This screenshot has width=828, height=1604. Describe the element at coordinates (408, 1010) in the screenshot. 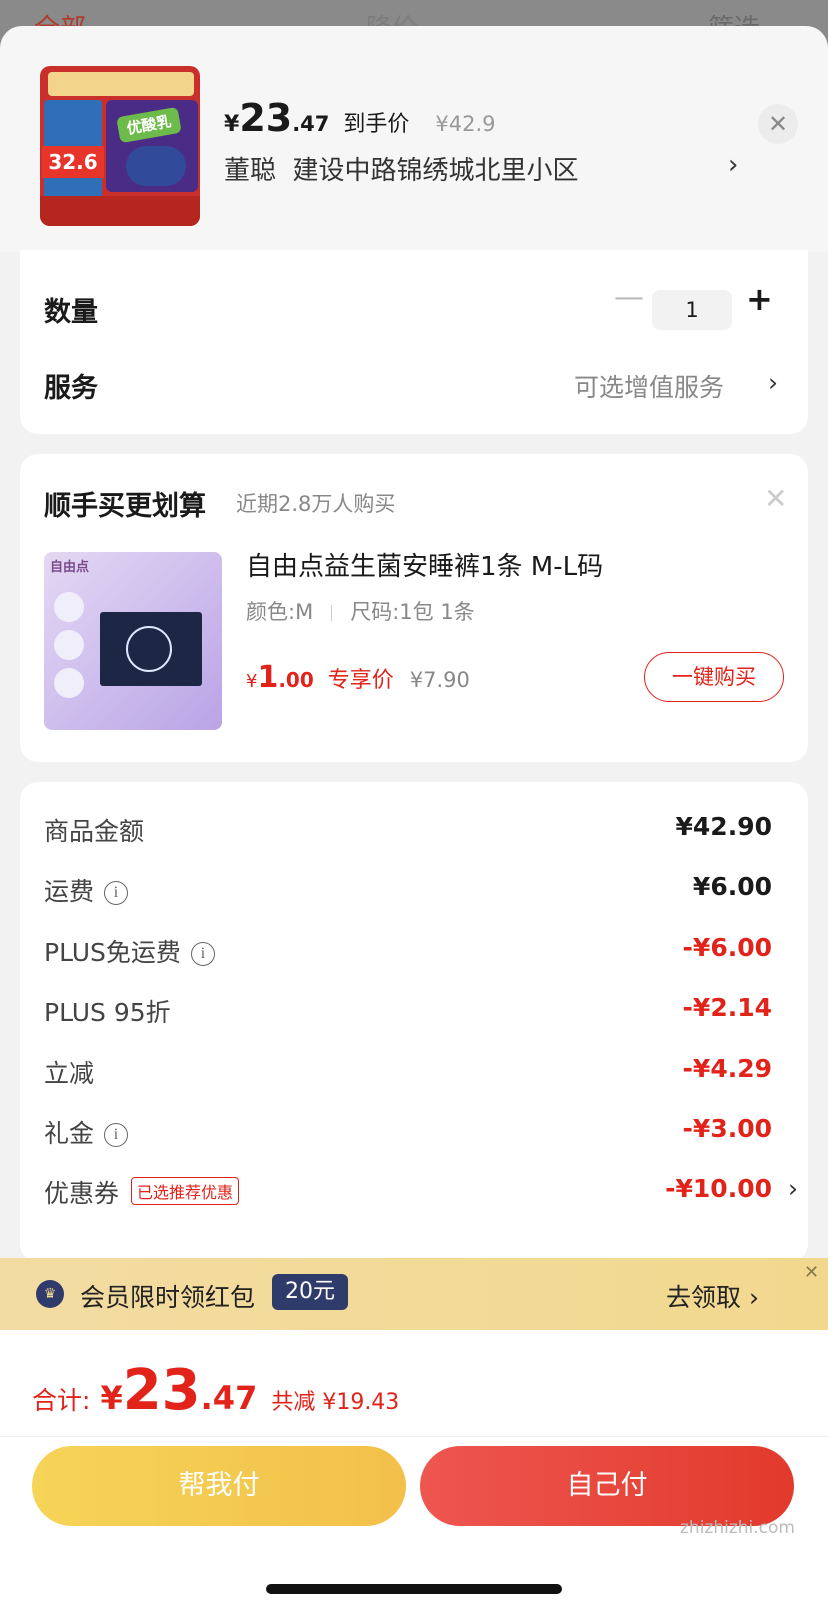

I see `summary-row: PLUS 95折 -¥2.14` at that location.